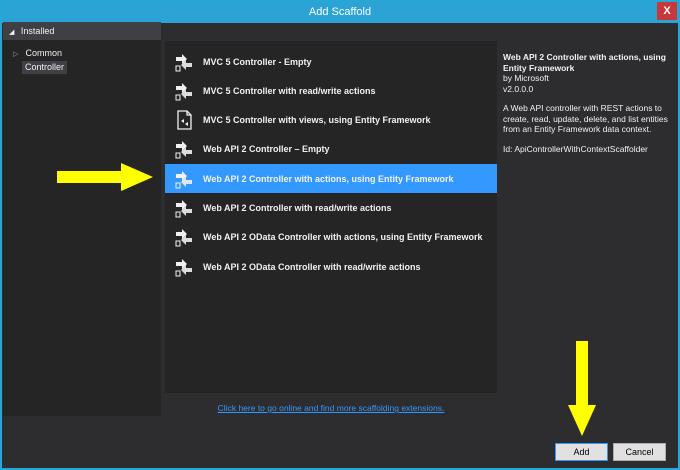 The height and width of the screenshot is (470, 680). Describe the element at coordinates (575, 148) in the screenshot. I see `details-id: Id: ApiControllerWithContextScaffolder` at that location.